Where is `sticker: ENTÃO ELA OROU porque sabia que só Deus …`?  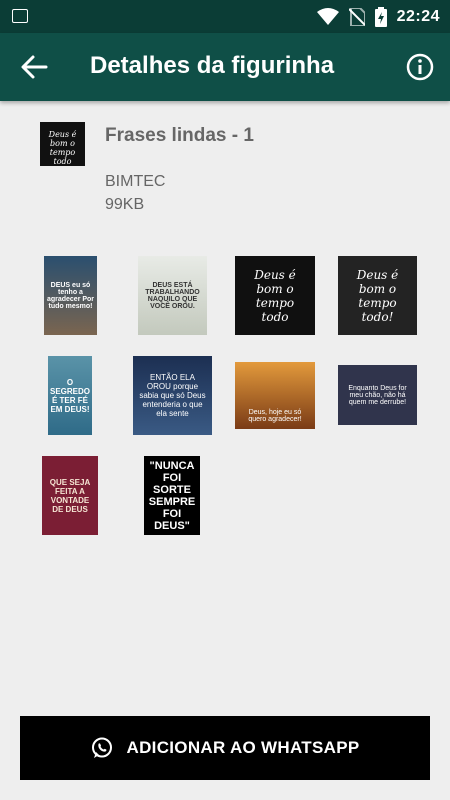
sticker: ENTÃO ELA OROU porque sabia que só Deus … is located at coordinates (172, 395).